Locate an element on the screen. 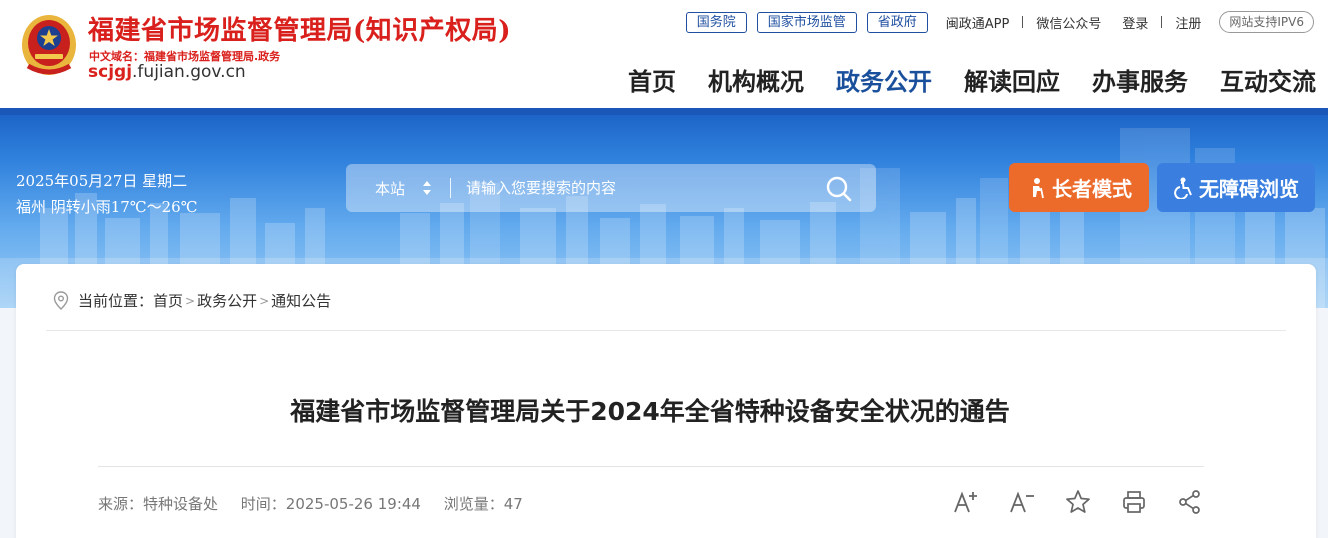  font-increase-icon is located at coordinates (966, 502).